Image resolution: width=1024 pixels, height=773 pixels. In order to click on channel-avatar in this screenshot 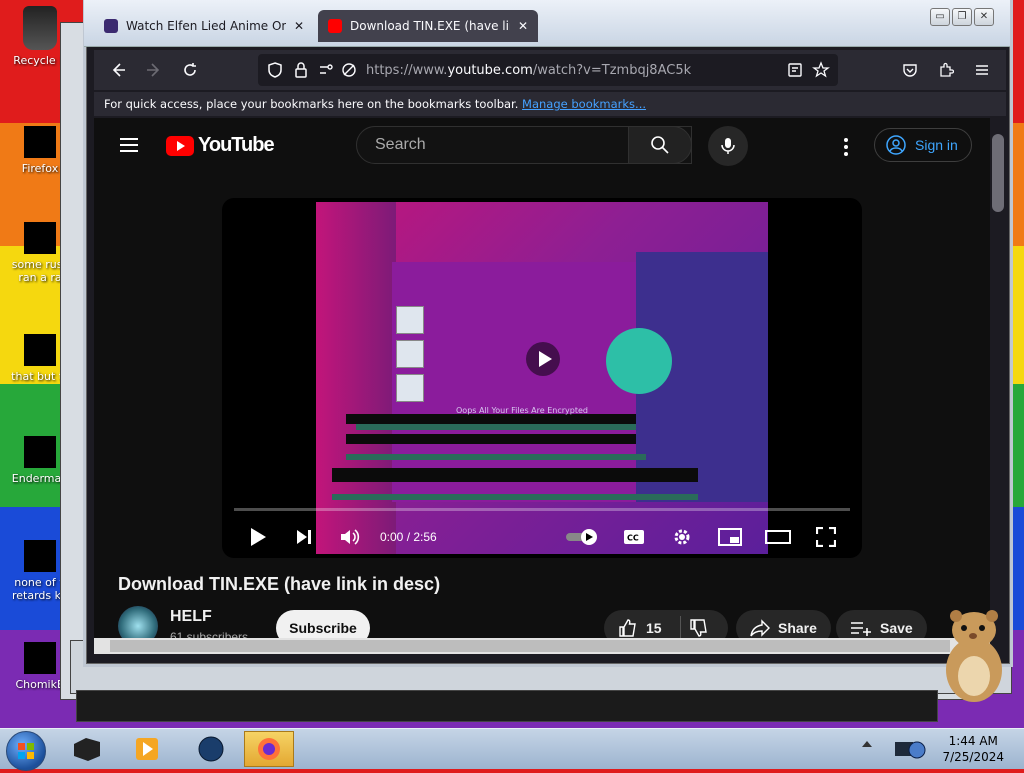, I will do `click(138, 622)`.